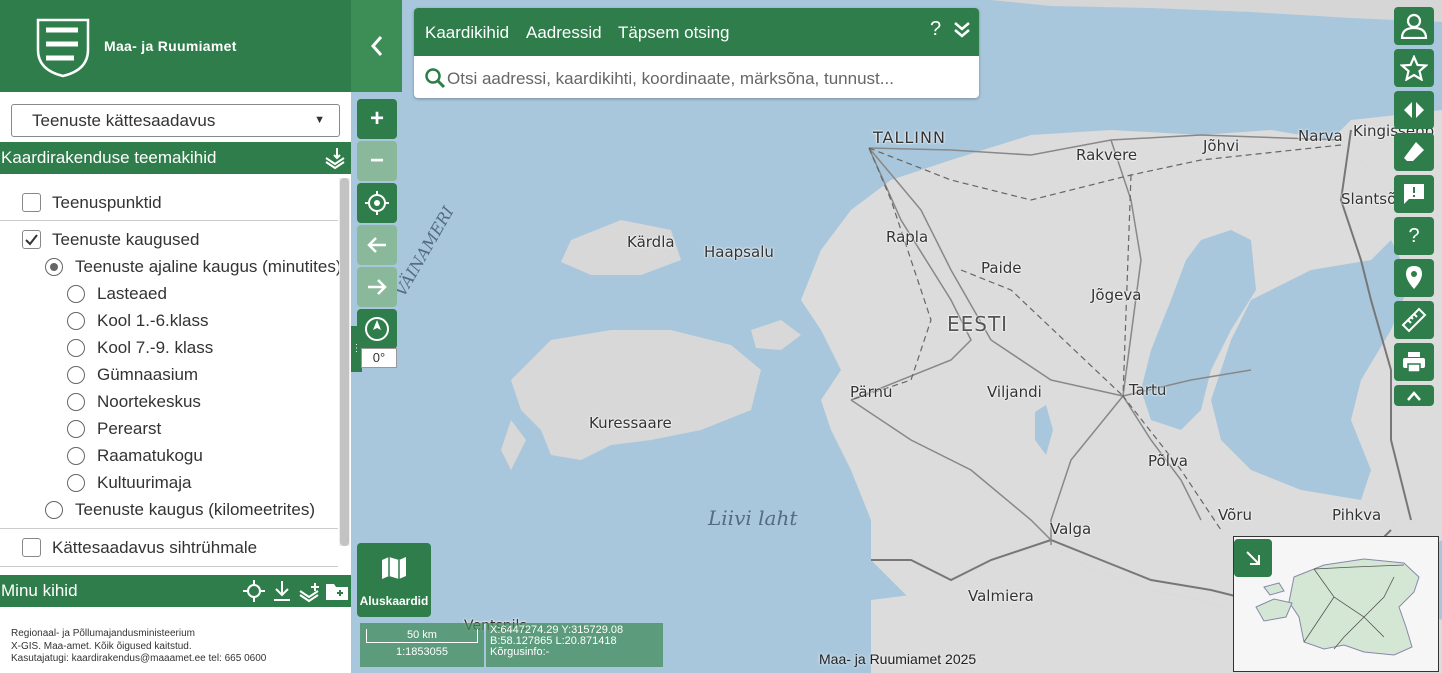 This screenshot has width=1442, height=673. What do you see at coordinates (76, 294) in the screenshot?
I see `radio-lasteaed` at bounding box center [76, 294].